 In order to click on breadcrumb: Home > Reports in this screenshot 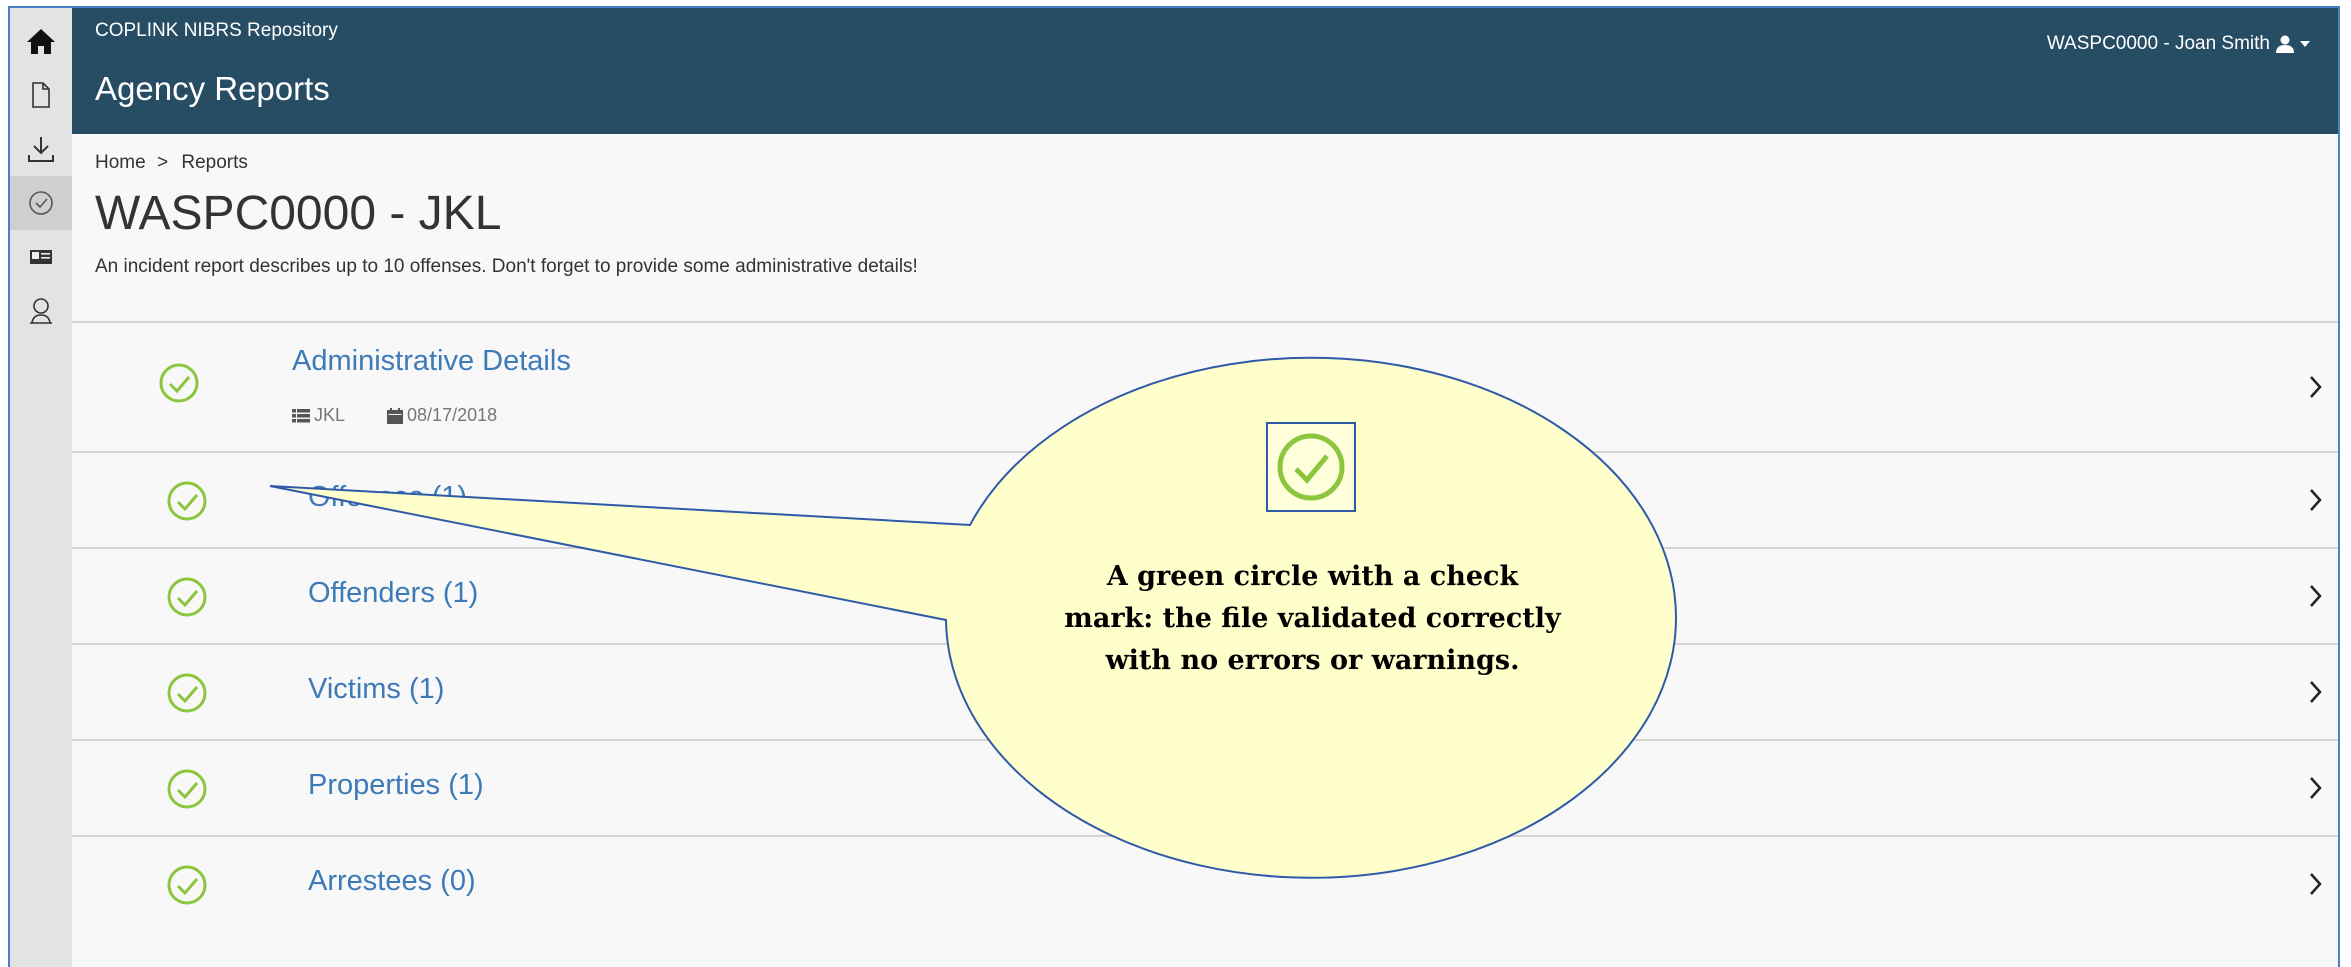, I will do `click(171, 163)`.